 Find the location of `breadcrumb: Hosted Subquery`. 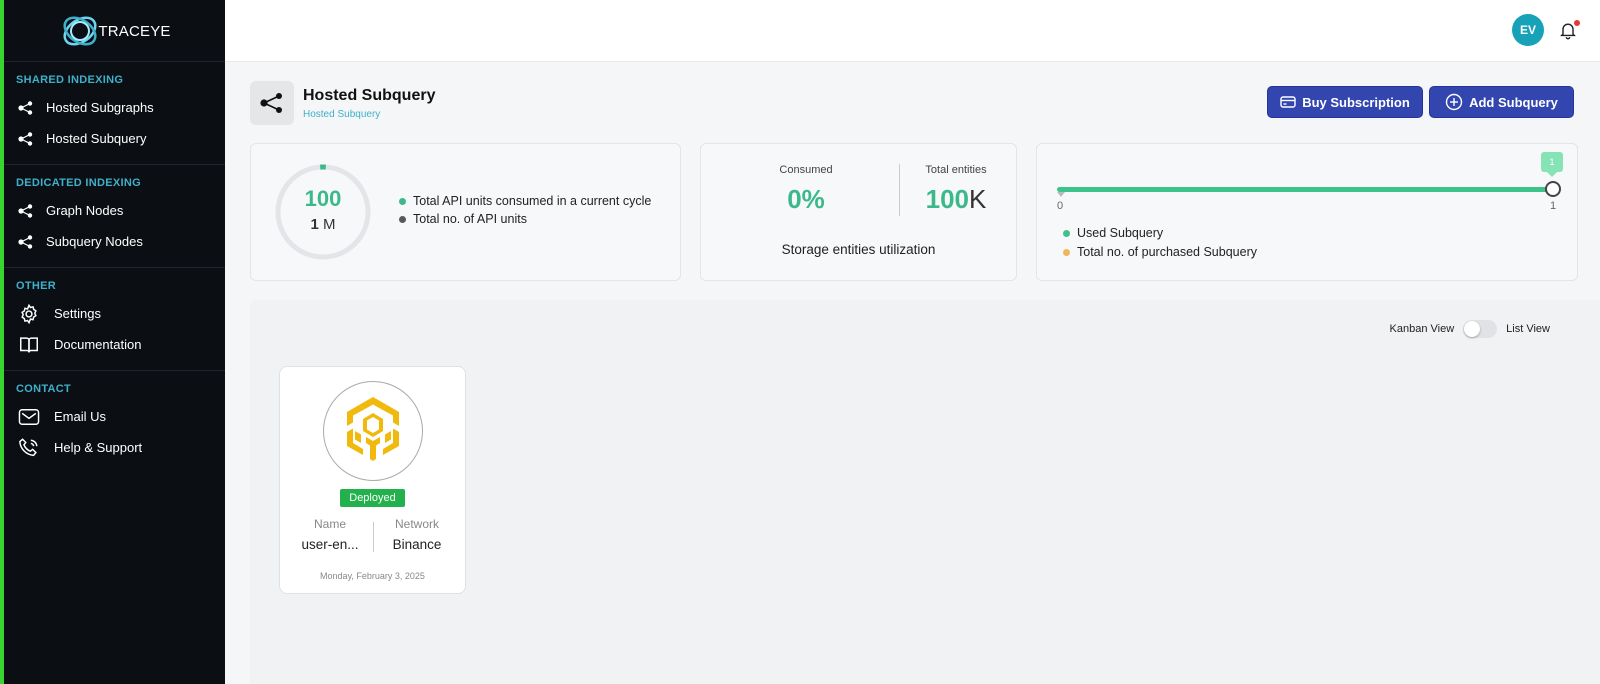

breadcrumb: Hosted Subquery is located at coordinates (369, 114).